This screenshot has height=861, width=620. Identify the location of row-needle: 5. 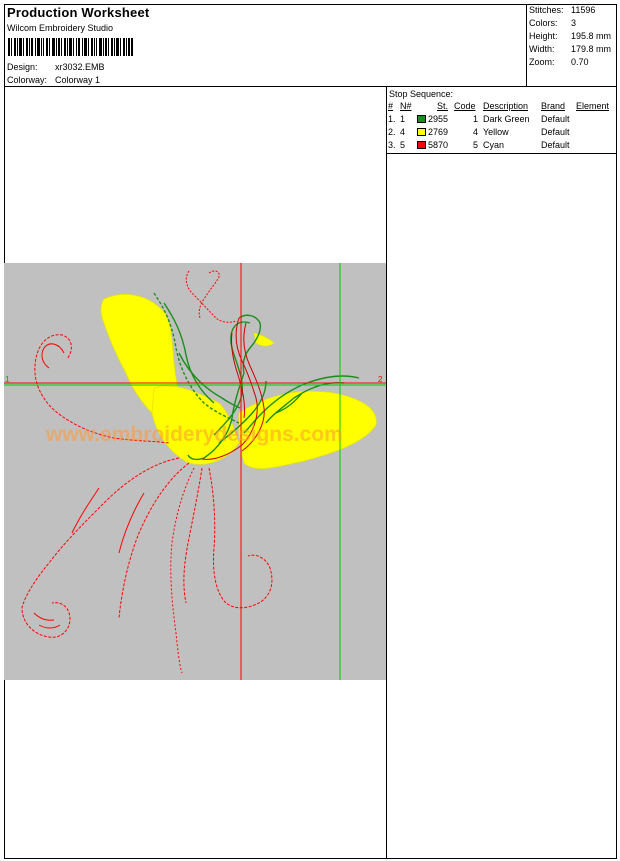
(403, 145).